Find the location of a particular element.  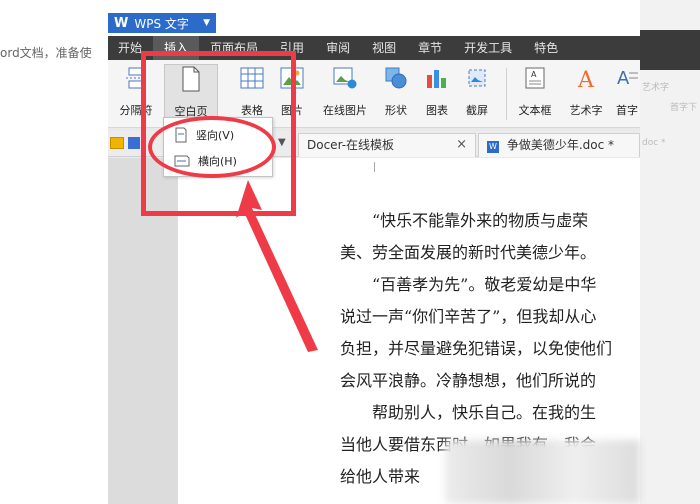

menu-features: 特色 is located at coordinates (546, 48).